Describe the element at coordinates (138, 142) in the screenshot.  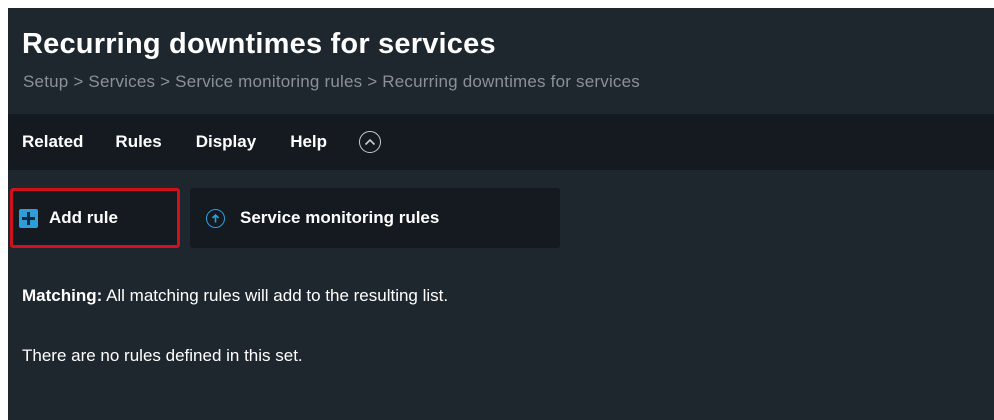
I see `menu-rules: Rules` at that location.